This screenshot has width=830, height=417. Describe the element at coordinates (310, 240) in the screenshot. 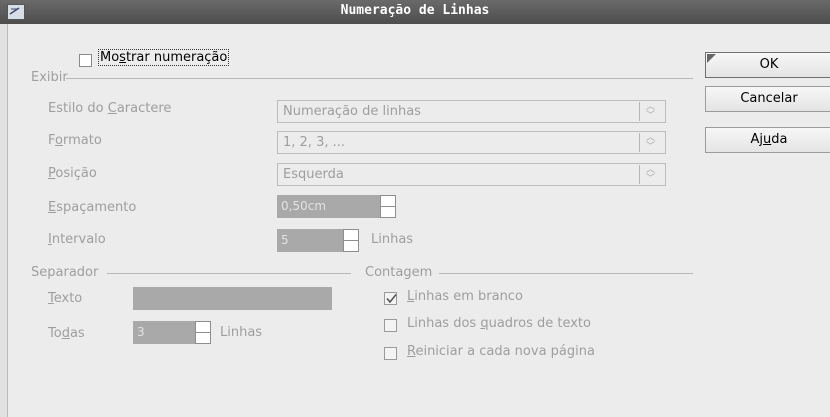

I see `interval-input: 5` at that location.